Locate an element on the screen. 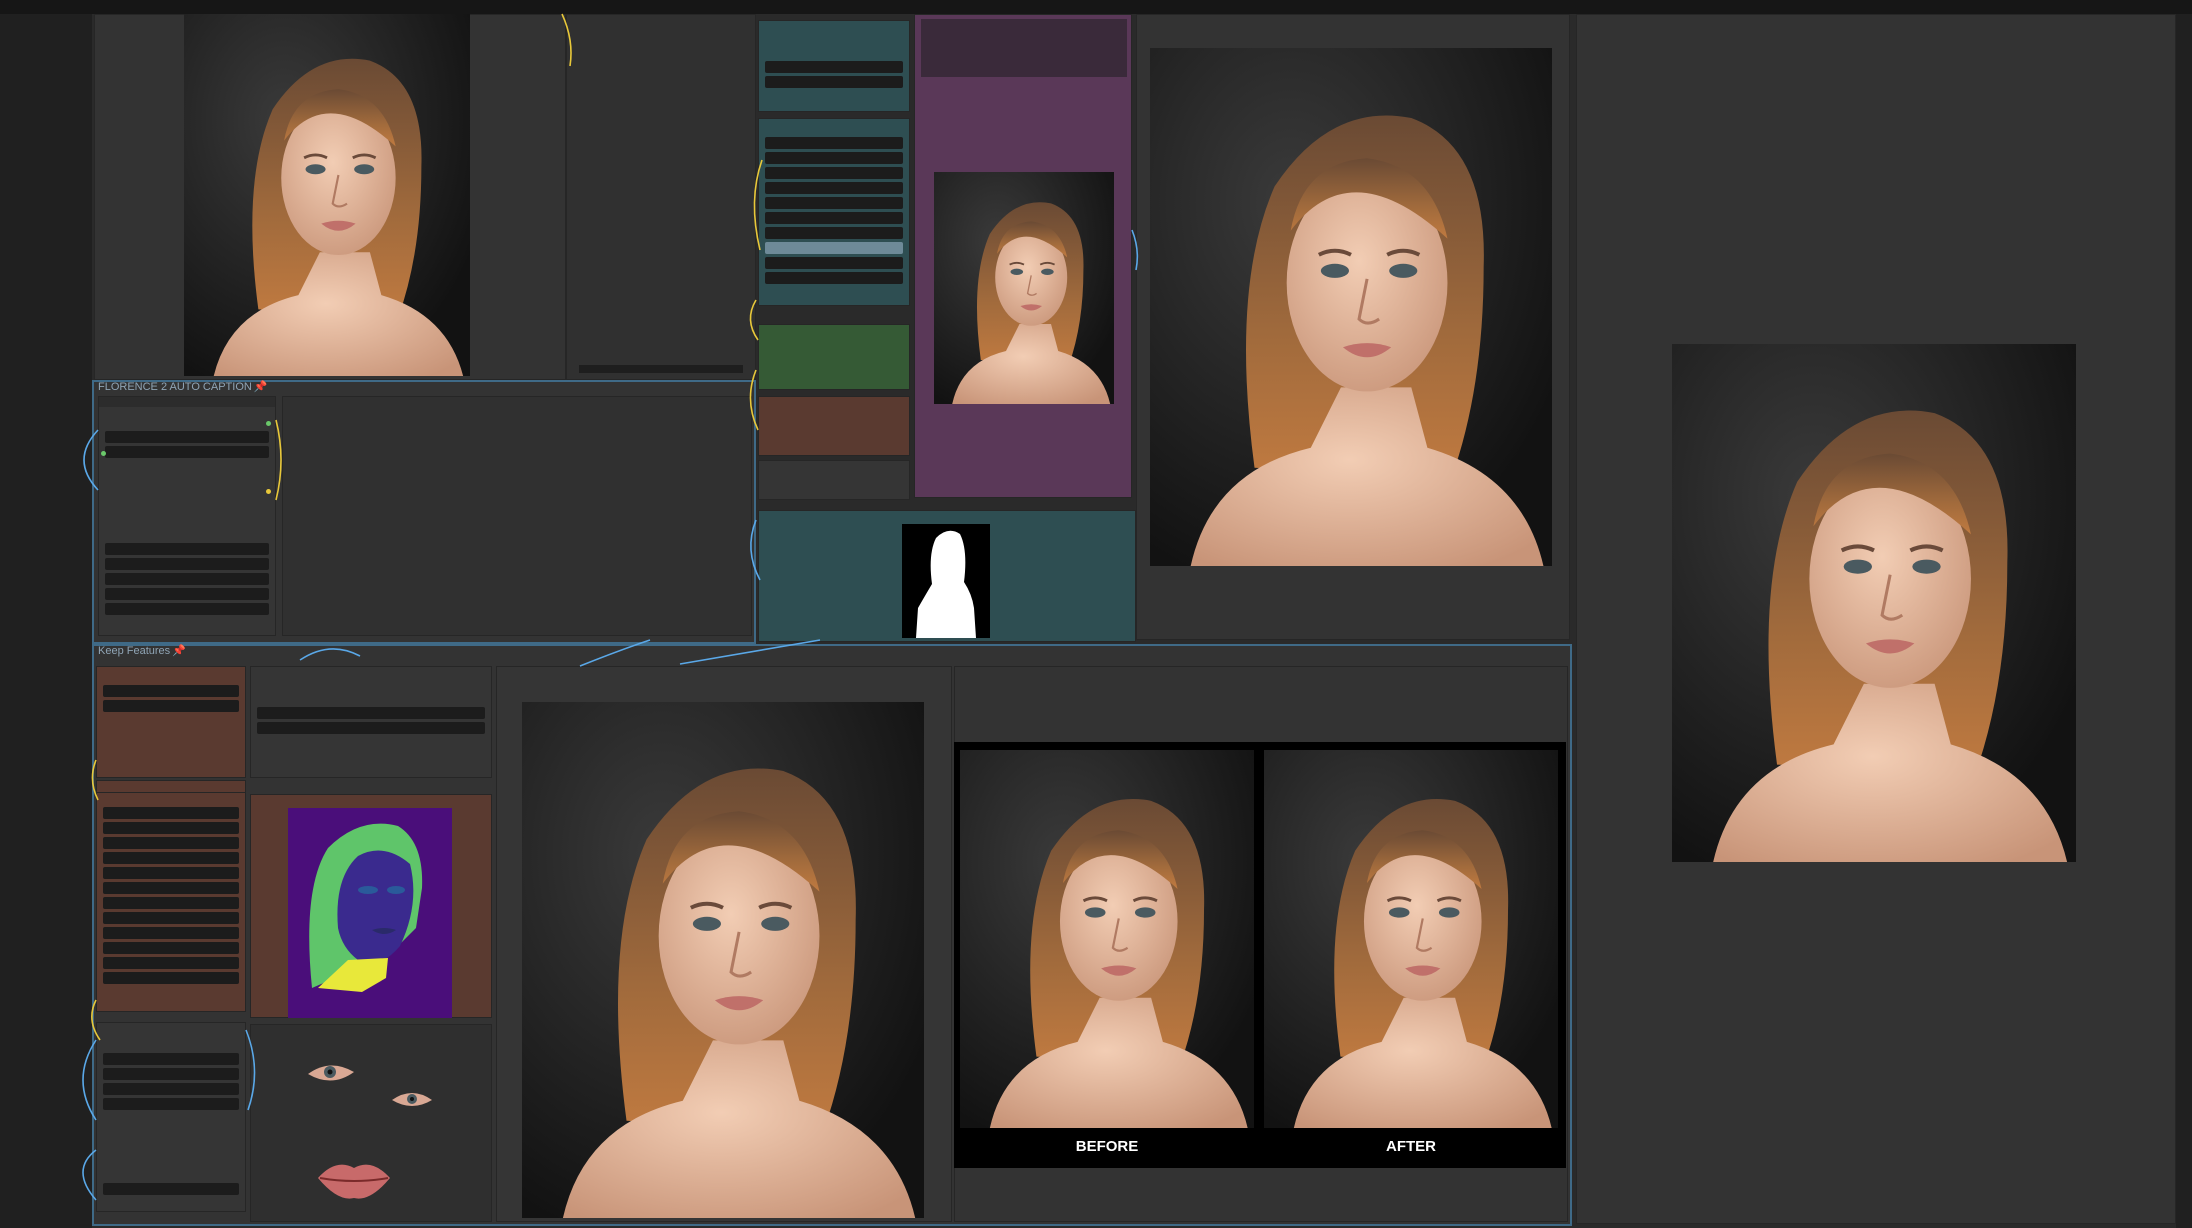 The width and height of the screenshot is (2192, 1228). node-progress-bar is located at coordinates (661, 369).